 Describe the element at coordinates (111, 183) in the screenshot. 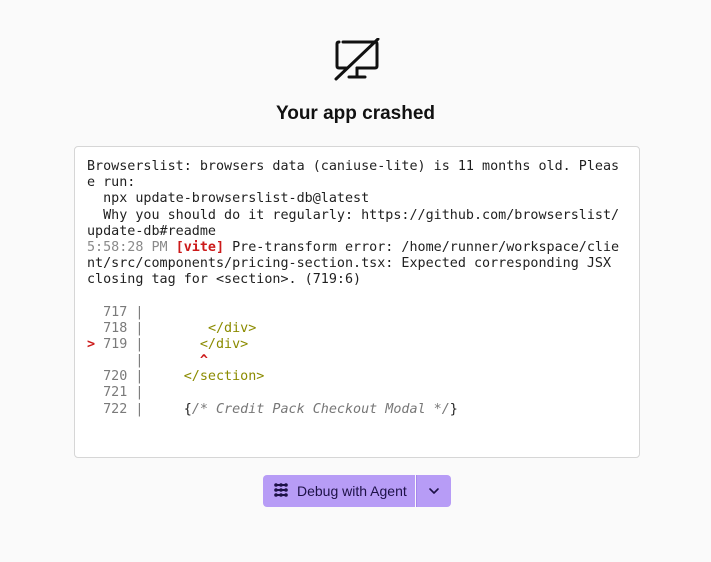

I see `log-line: e run:` at that location.